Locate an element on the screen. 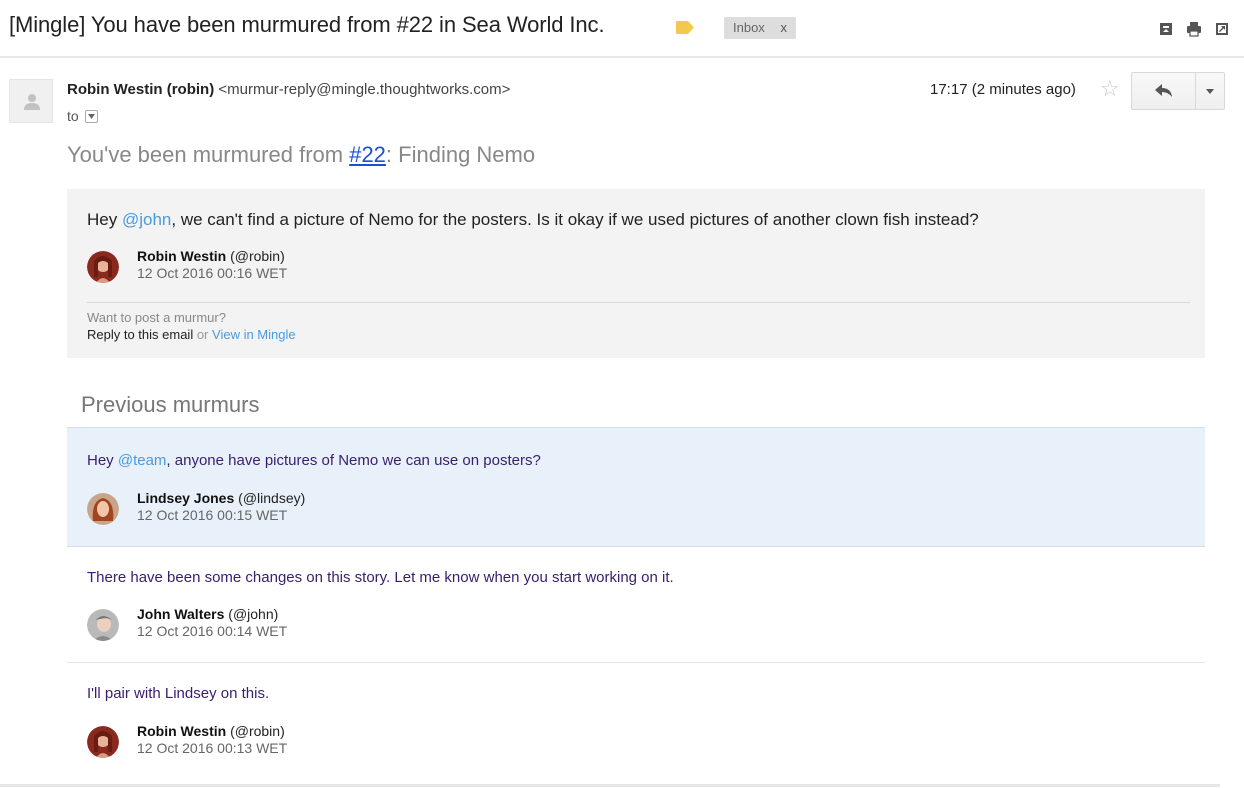  message-time: 17:17 (2 minutes ago) is located at coordinates (1003, 89).